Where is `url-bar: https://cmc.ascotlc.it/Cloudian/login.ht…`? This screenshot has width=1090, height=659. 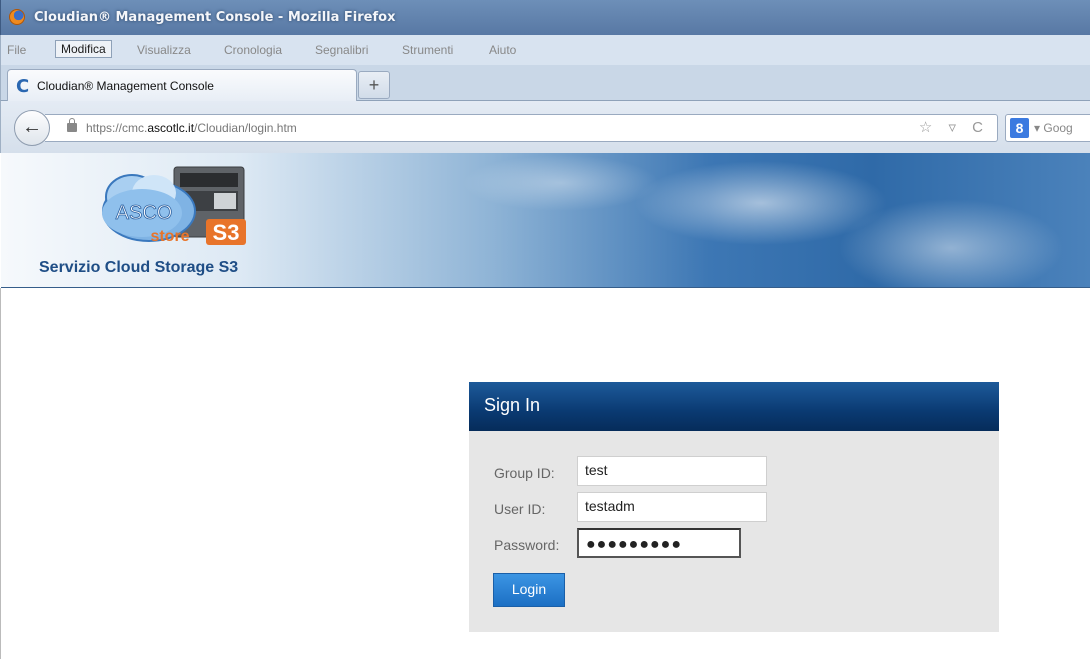
url-bar: https://cmc.ascotlc.it/Cloudian/login.ht… is located at coordinates (521, 128).